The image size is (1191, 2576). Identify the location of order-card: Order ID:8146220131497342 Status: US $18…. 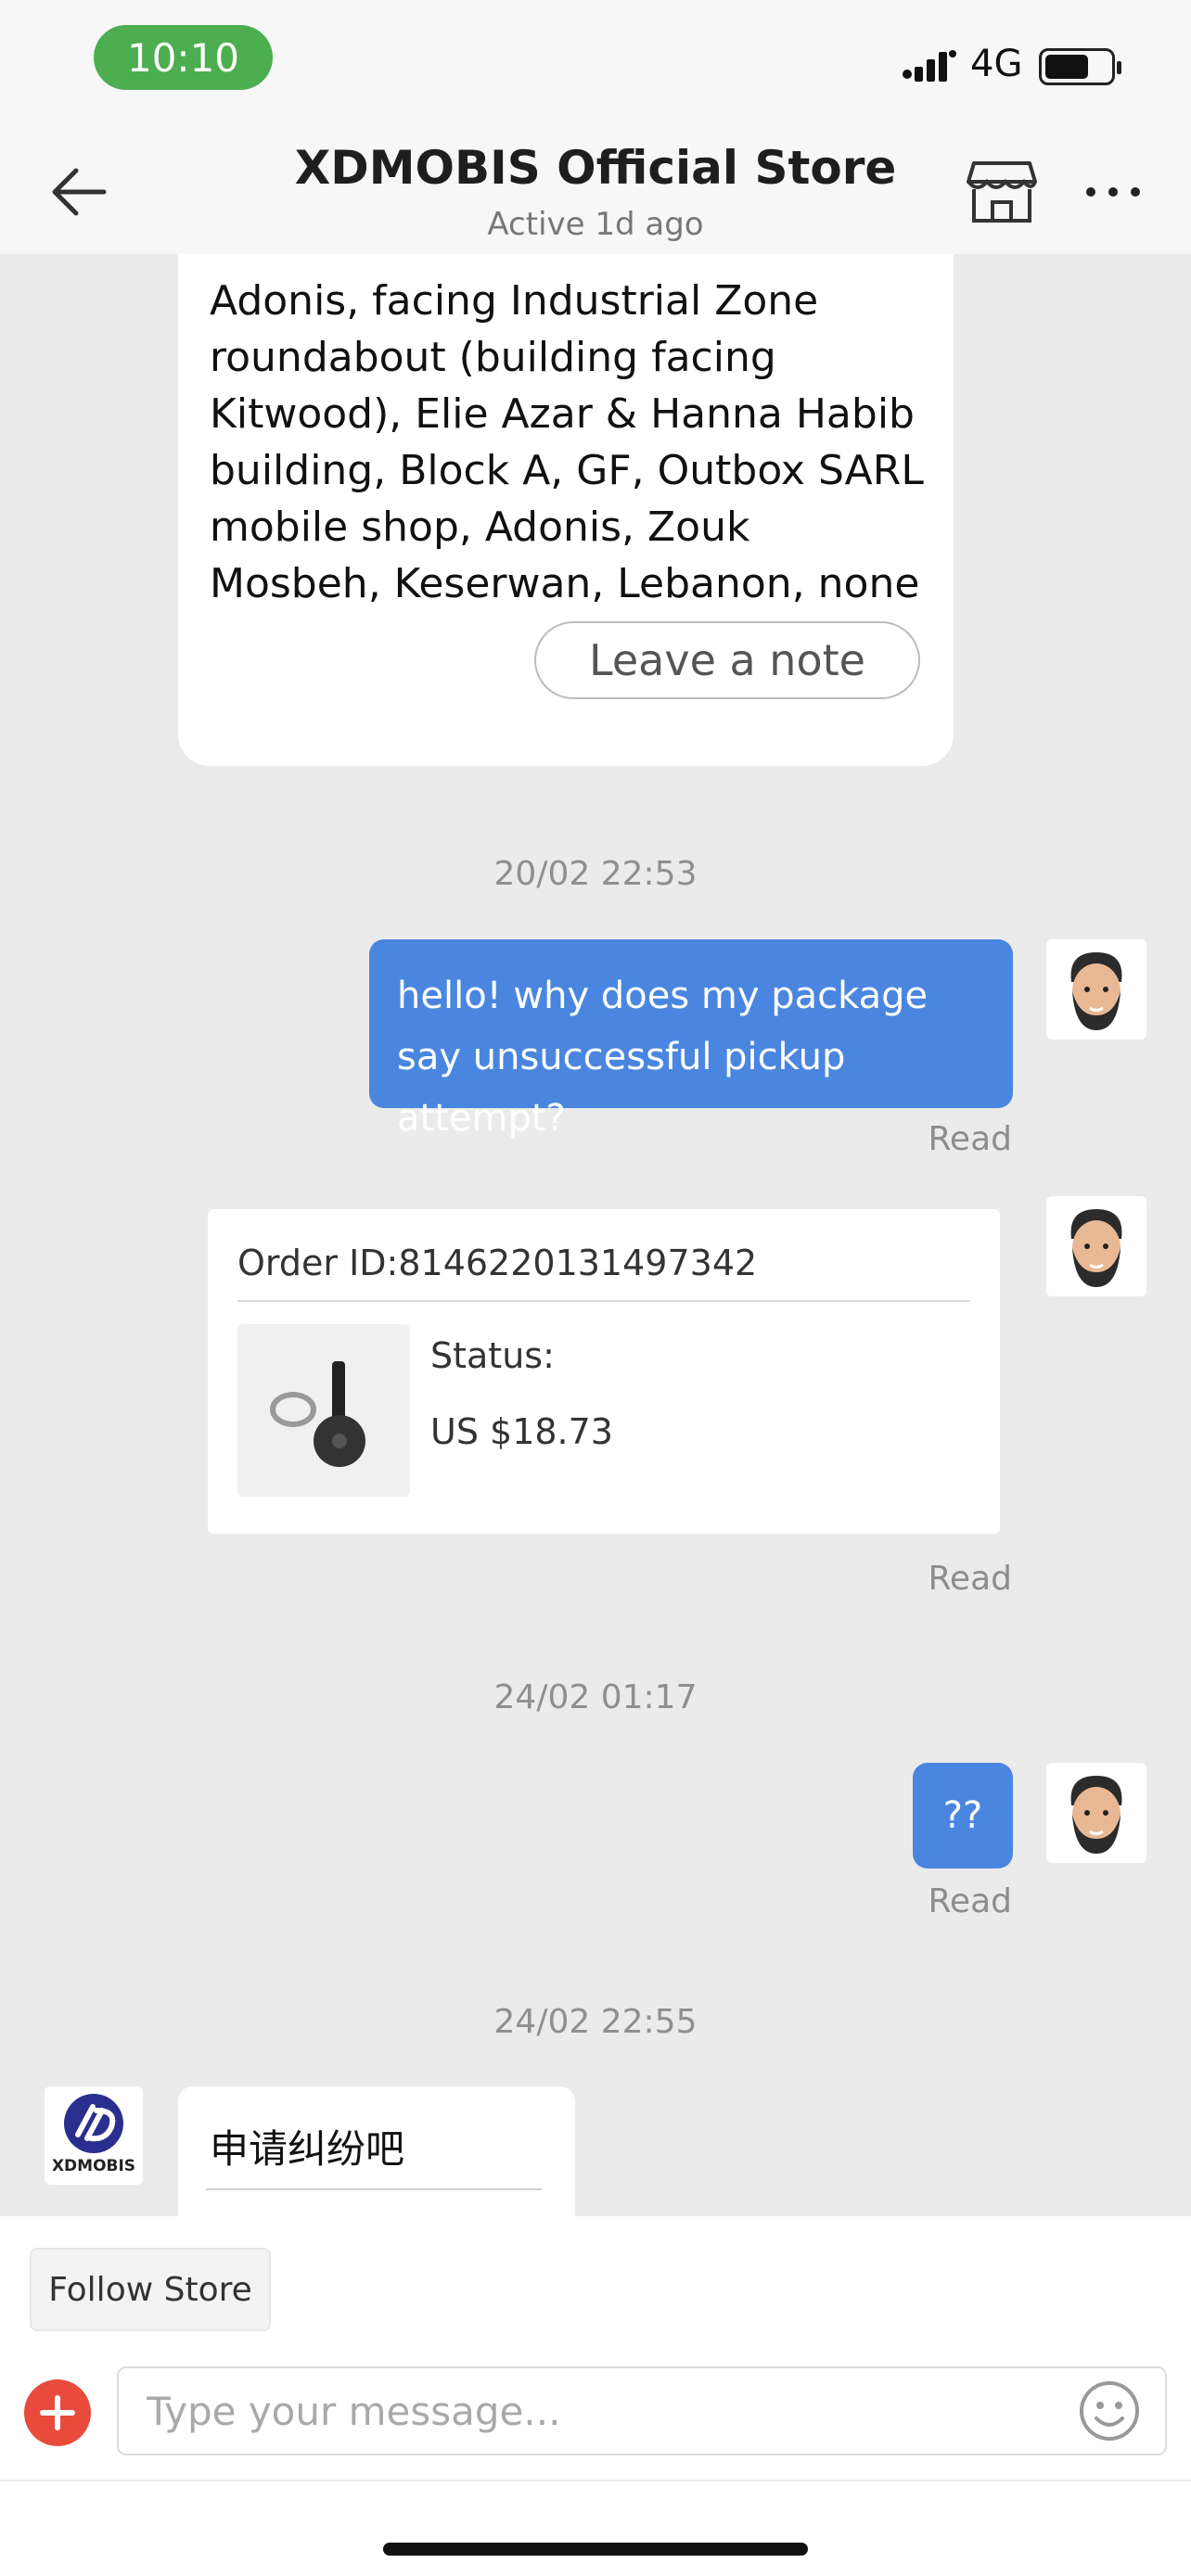
(604, 1371).